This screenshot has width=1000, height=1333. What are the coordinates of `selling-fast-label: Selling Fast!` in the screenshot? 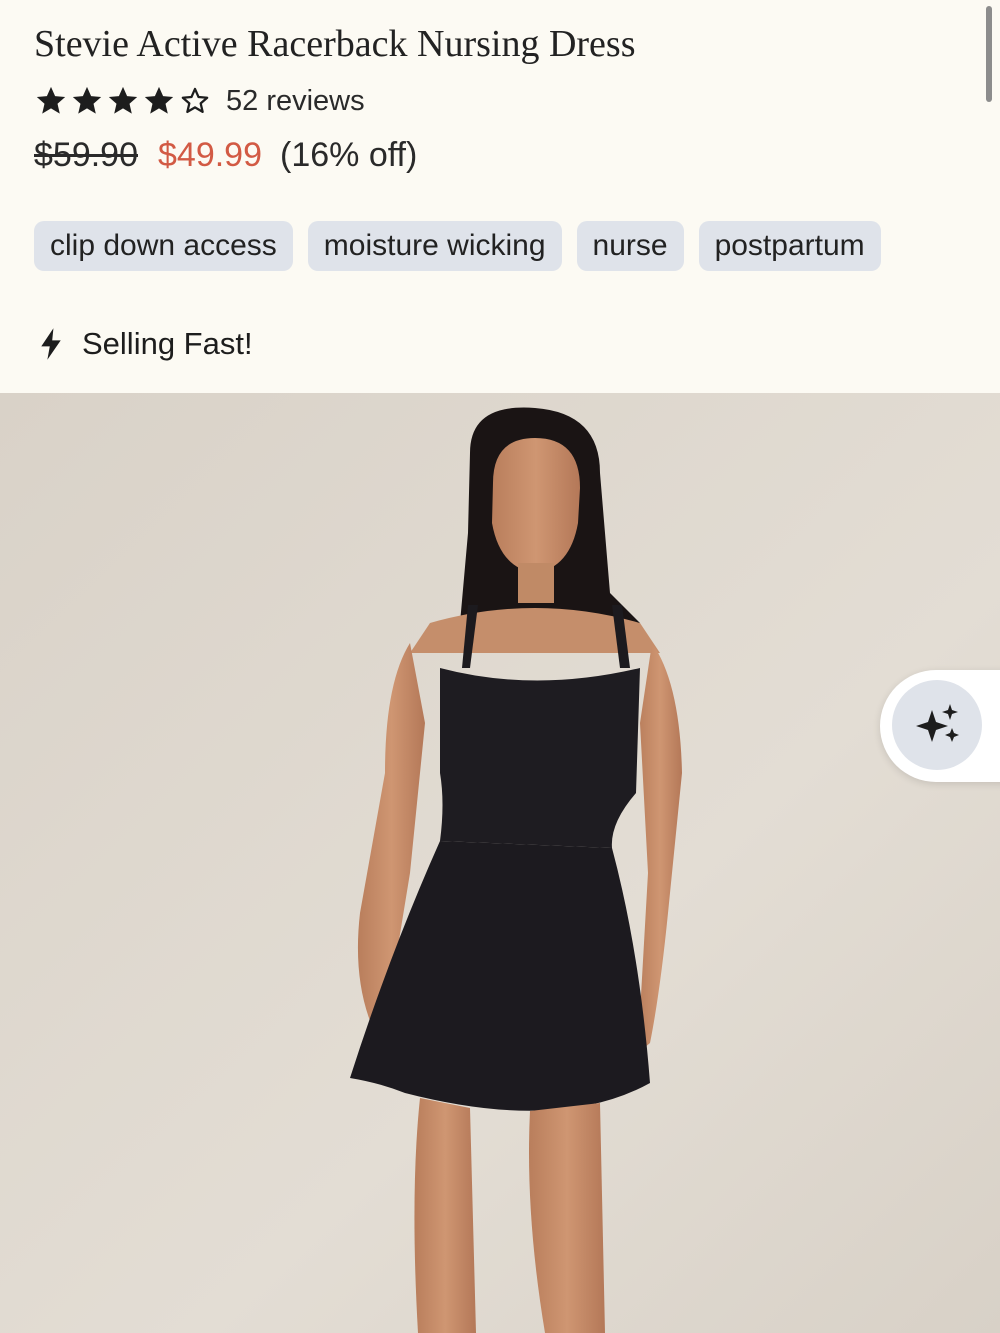 It's located at (167, 343).